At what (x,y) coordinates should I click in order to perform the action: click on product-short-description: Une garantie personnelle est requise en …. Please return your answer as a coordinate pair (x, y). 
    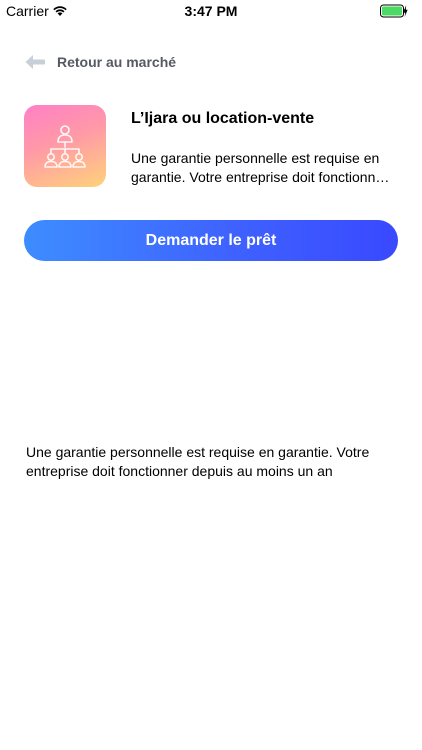
    Looking at the image, I should click on (259, 167).